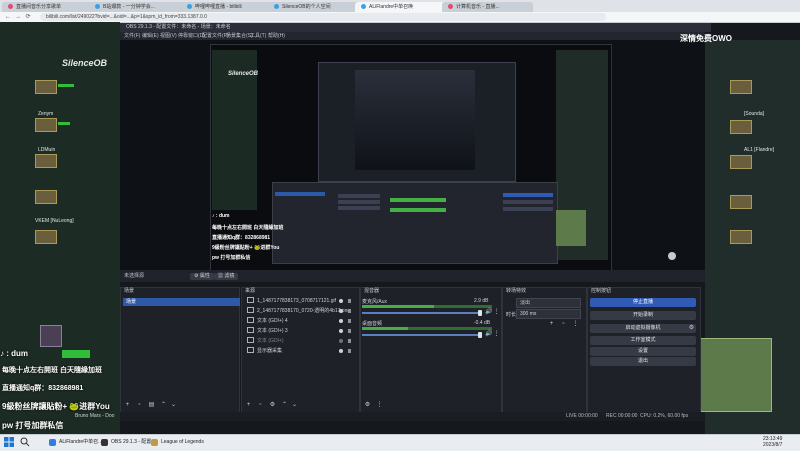 This screenshot has height=451, width=800. What do you see at coordinates (276, 36) in the screenshot?
I see `menu-help: 帮助(H)` at bounding box center [276, 36].